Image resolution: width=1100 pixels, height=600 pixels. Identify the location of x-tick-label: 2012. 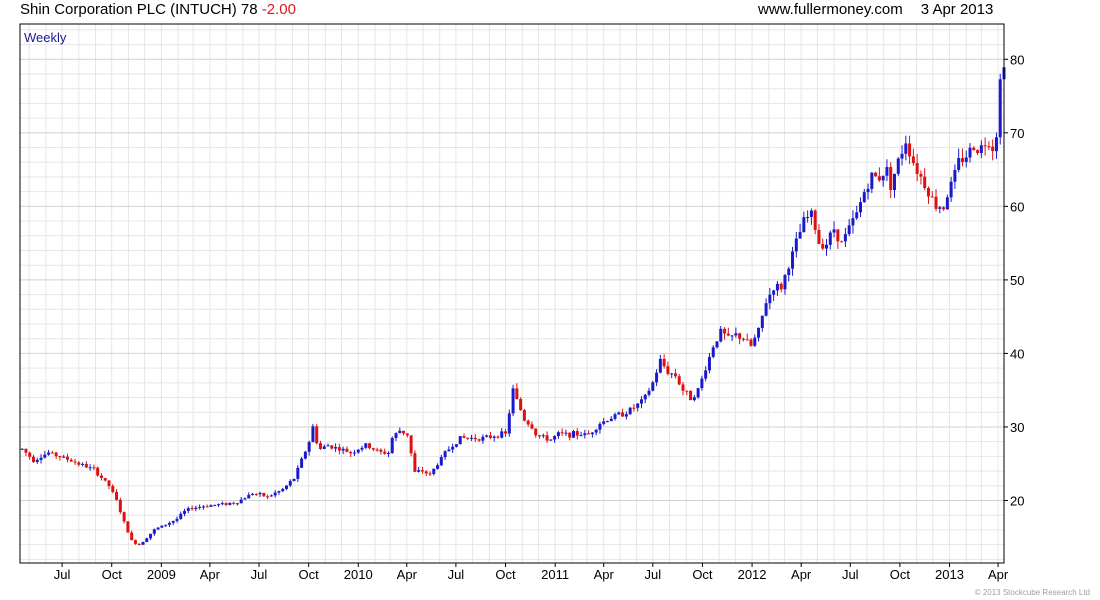
(752, 574).